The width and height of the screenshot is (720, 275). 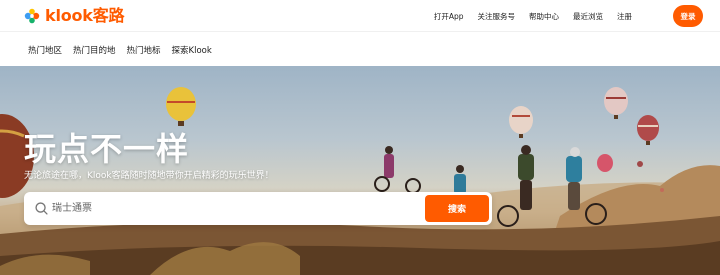 What do you see at coordinates (688, 16) in the screenshot?
I see `login-button: 登录` at bounding box center [688, 16].